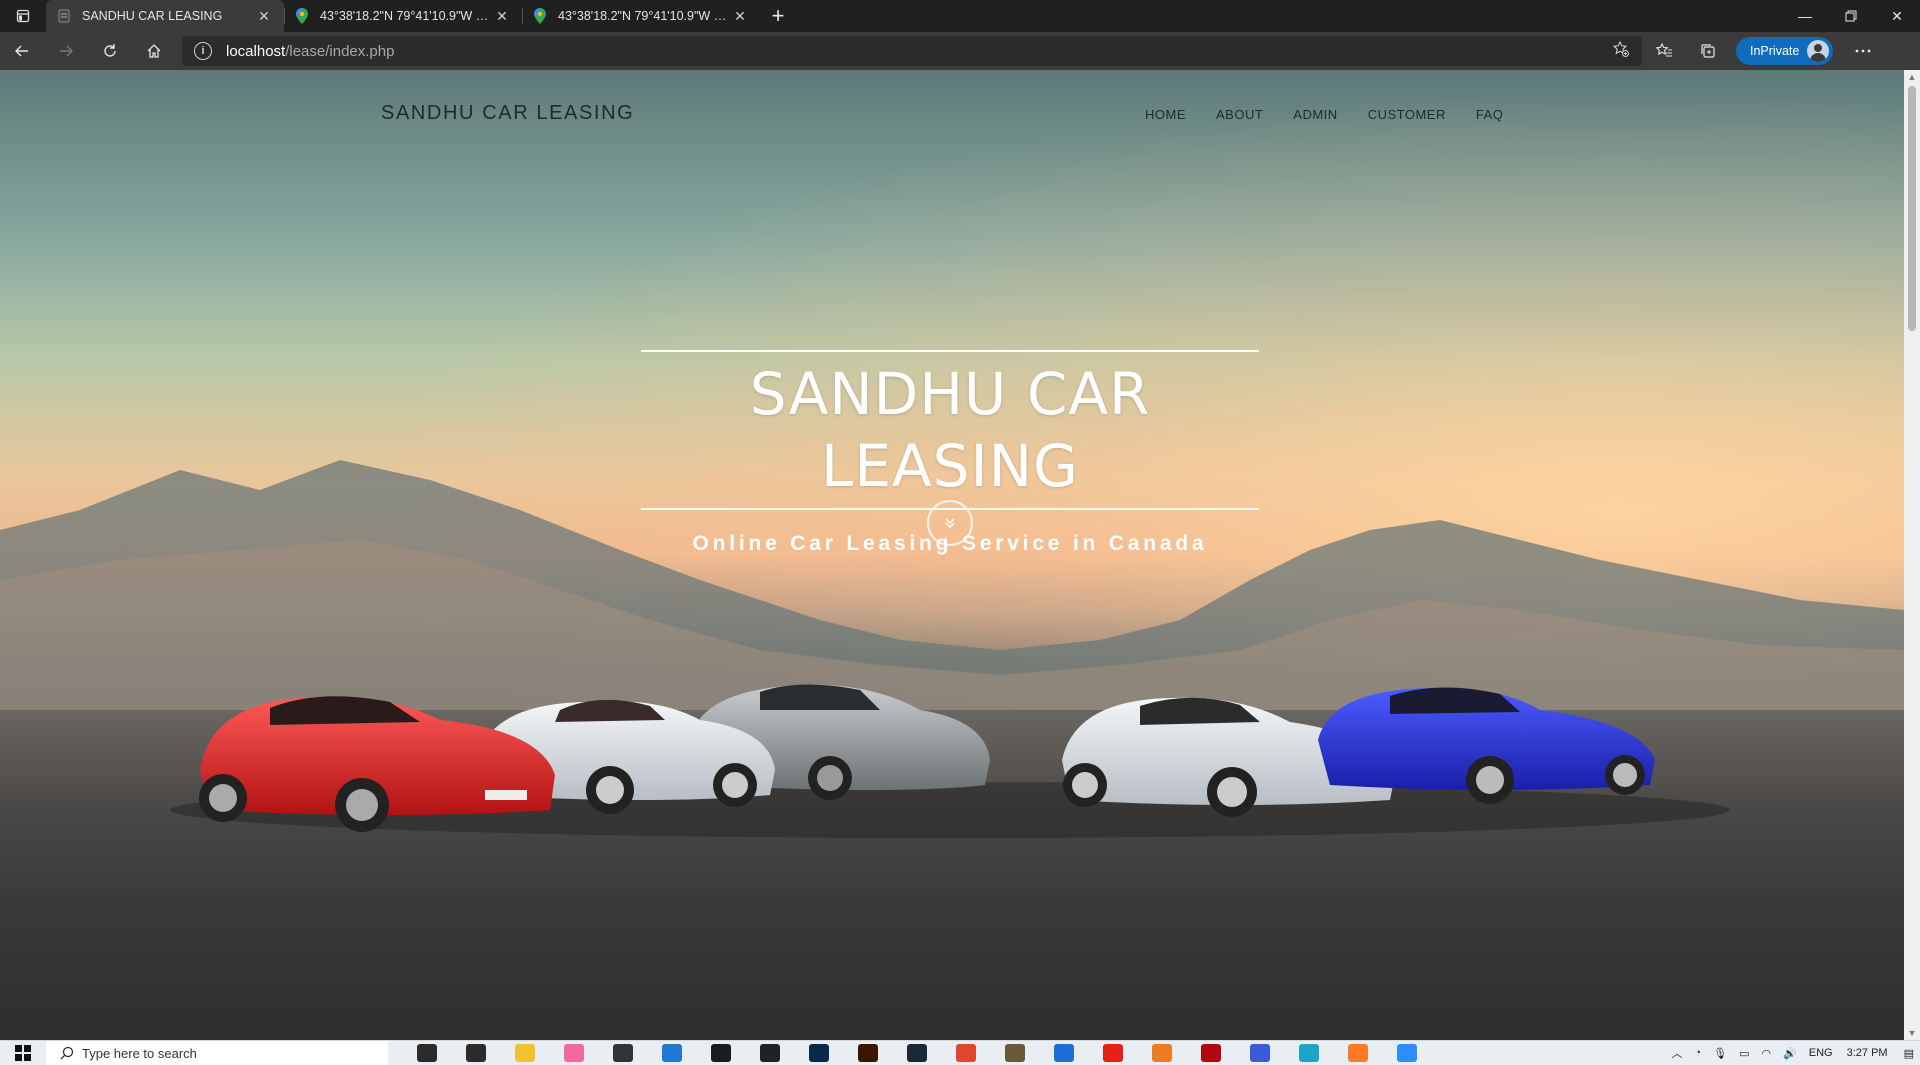 This screenshot has width=1920, height=1065. I want to click on chrome-icon-glyph, so click(965, 1053).